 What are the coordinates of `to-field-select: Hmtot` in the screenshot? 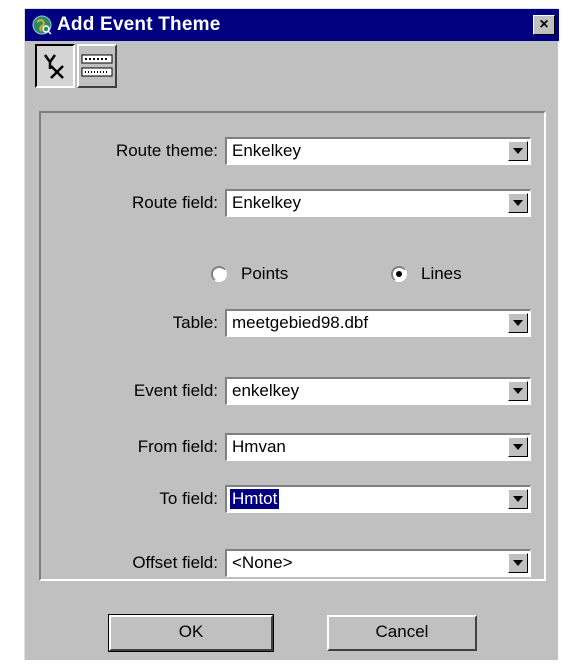 It's located at (378, 499).